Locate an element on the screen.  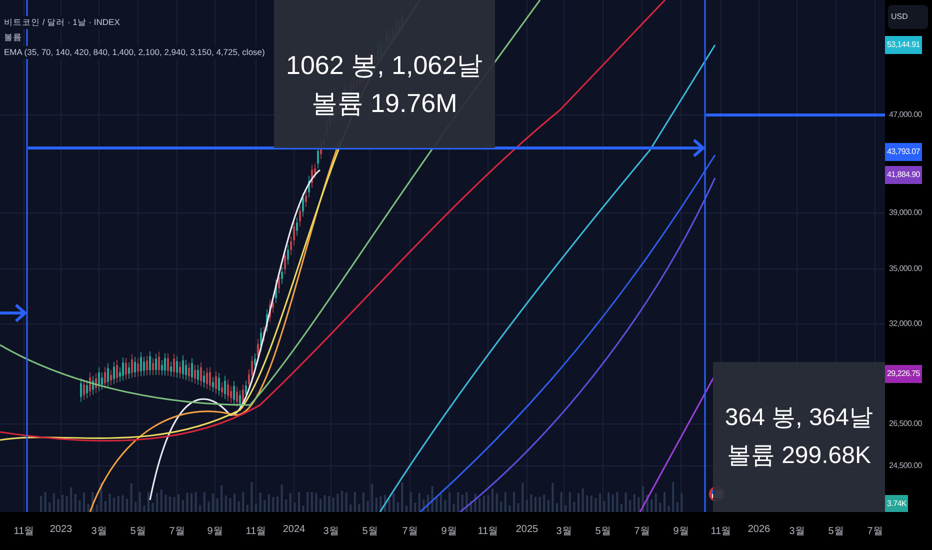
time-tick: 2023 is located at coordinates (61, 529).